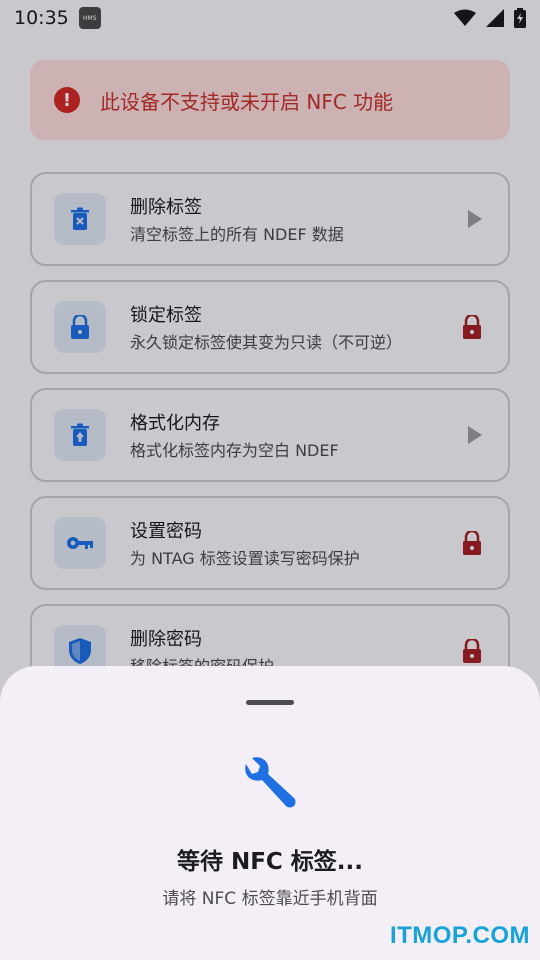 The image size is (540, 960). What do you see at coordinates (270, 782) in the screenshot?
I see `wrench-icon` at bounding box center [270, 782].